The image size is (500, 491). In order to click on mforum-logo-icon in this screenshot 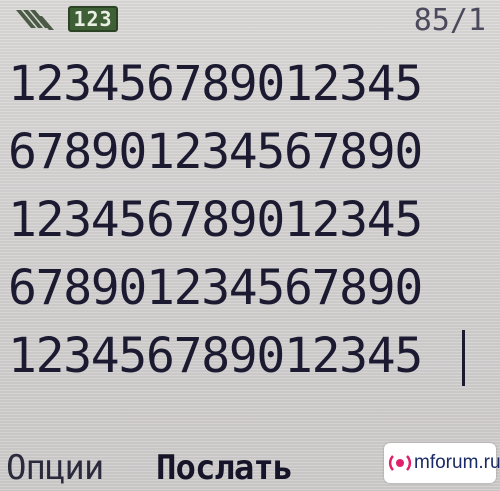, I will do `click(400, 463)`.